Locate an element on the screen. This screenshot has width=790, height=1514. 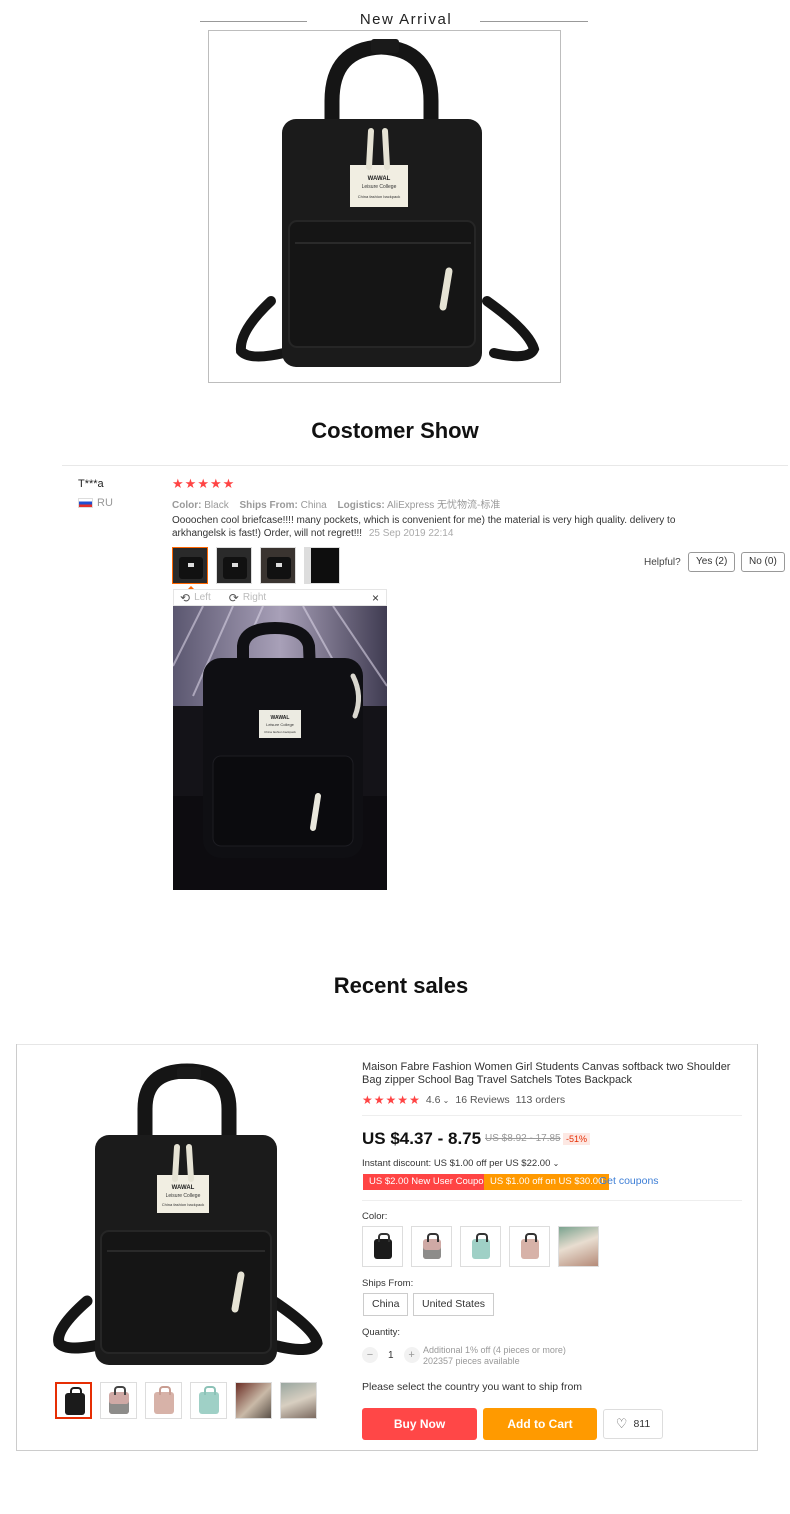
new-arrival-title: New Arrival is located at coordinates (406, 19).